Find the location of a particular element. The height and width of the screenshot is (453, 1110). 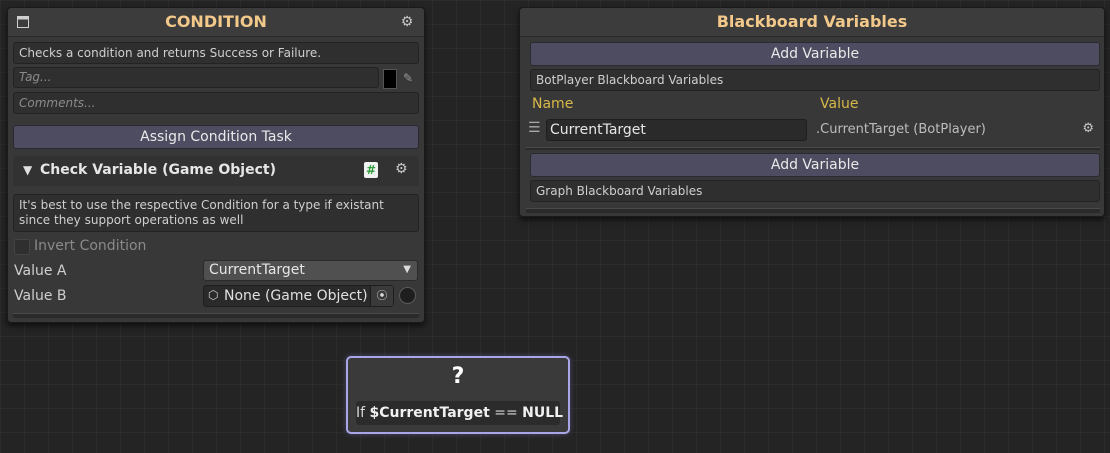

blackboard-title: Blackboard Variables is located at coordinates (812, 21).